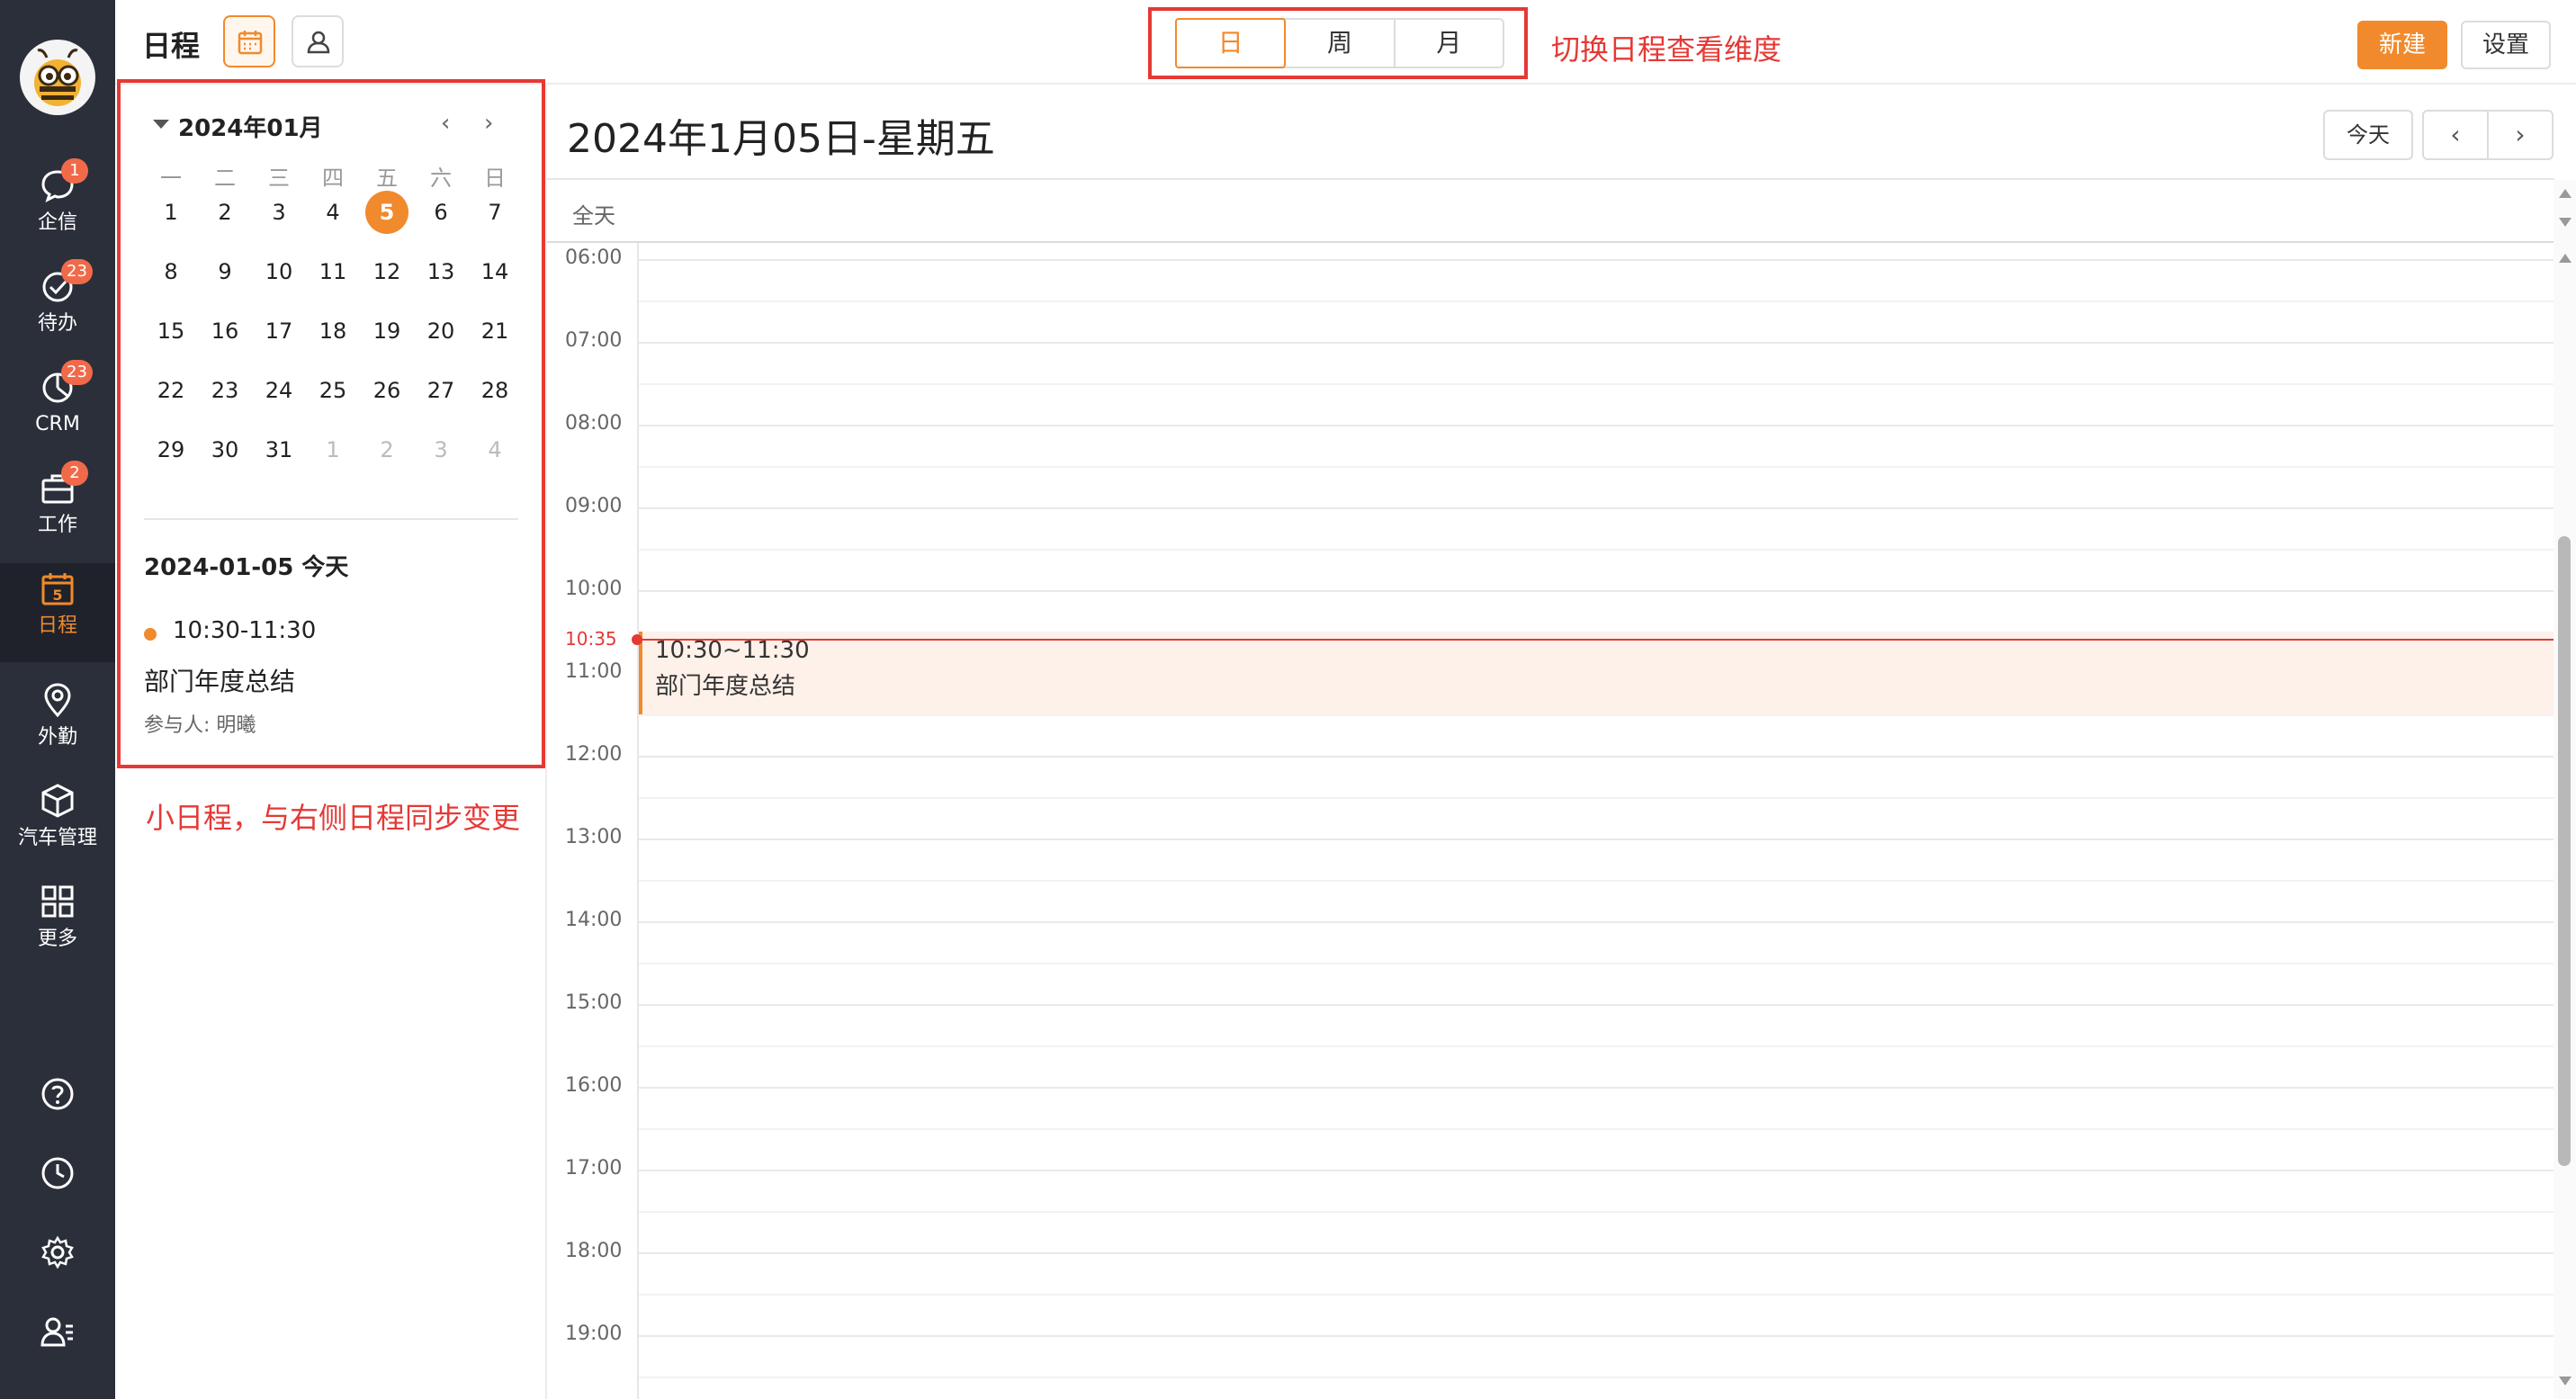 The width and height of the screenshot is (2576, 1399). Describe the element at coordinates (251, 127) in the screenshot. I see `mini-calendar-month: 2024年01月` at that location.